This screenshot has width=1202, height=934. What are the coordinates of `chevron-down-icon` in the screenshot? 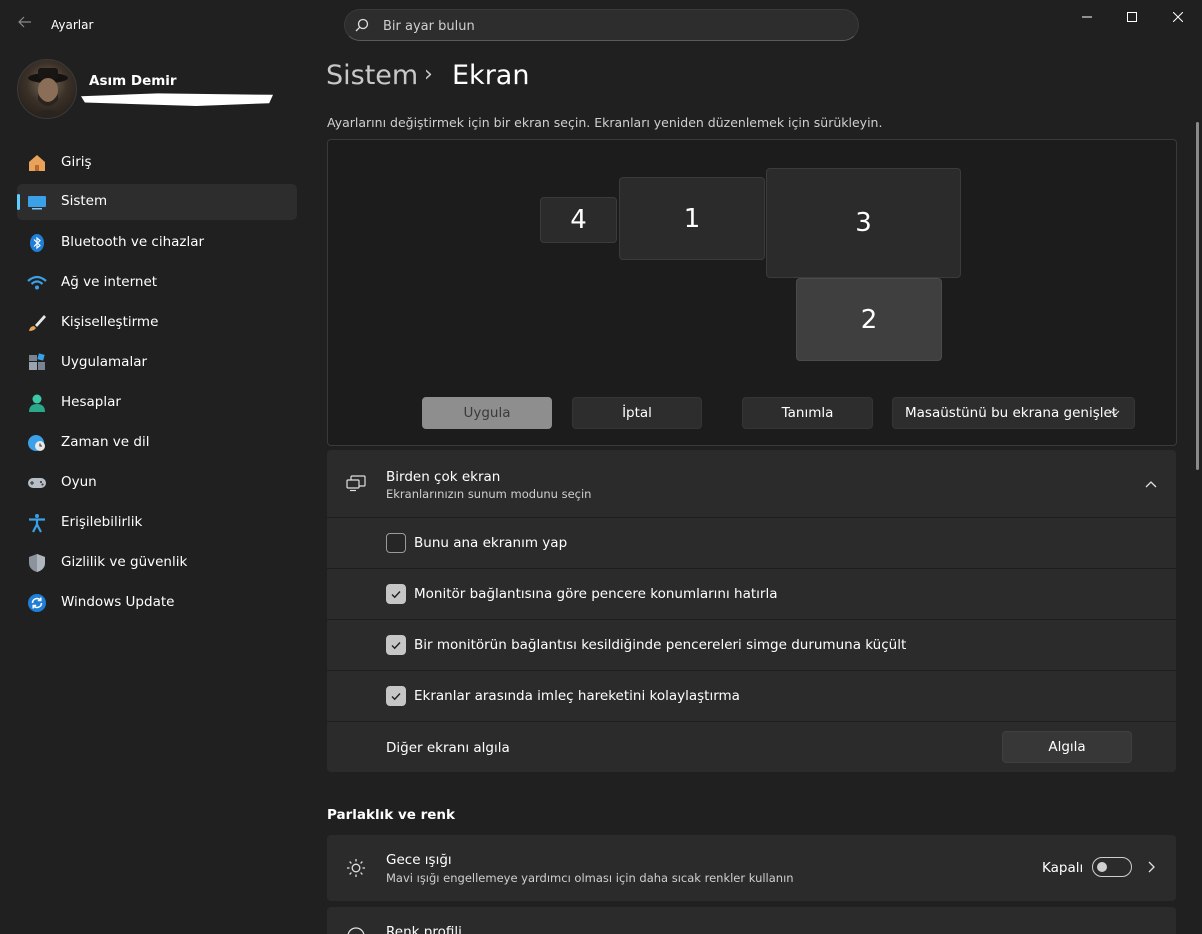 It's located at (1115, 413).